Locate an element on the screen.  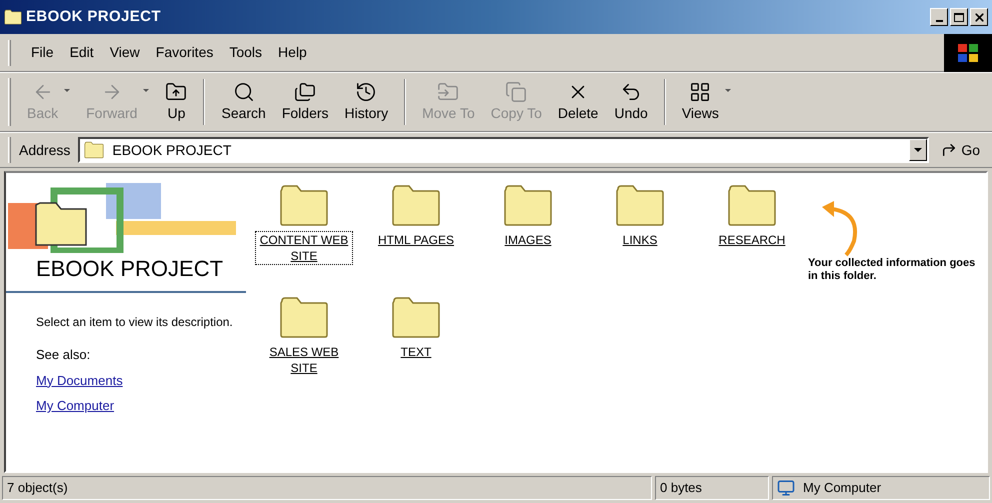
folder-item: CONTENT WEB SITE is located at coordinates (304, 248).